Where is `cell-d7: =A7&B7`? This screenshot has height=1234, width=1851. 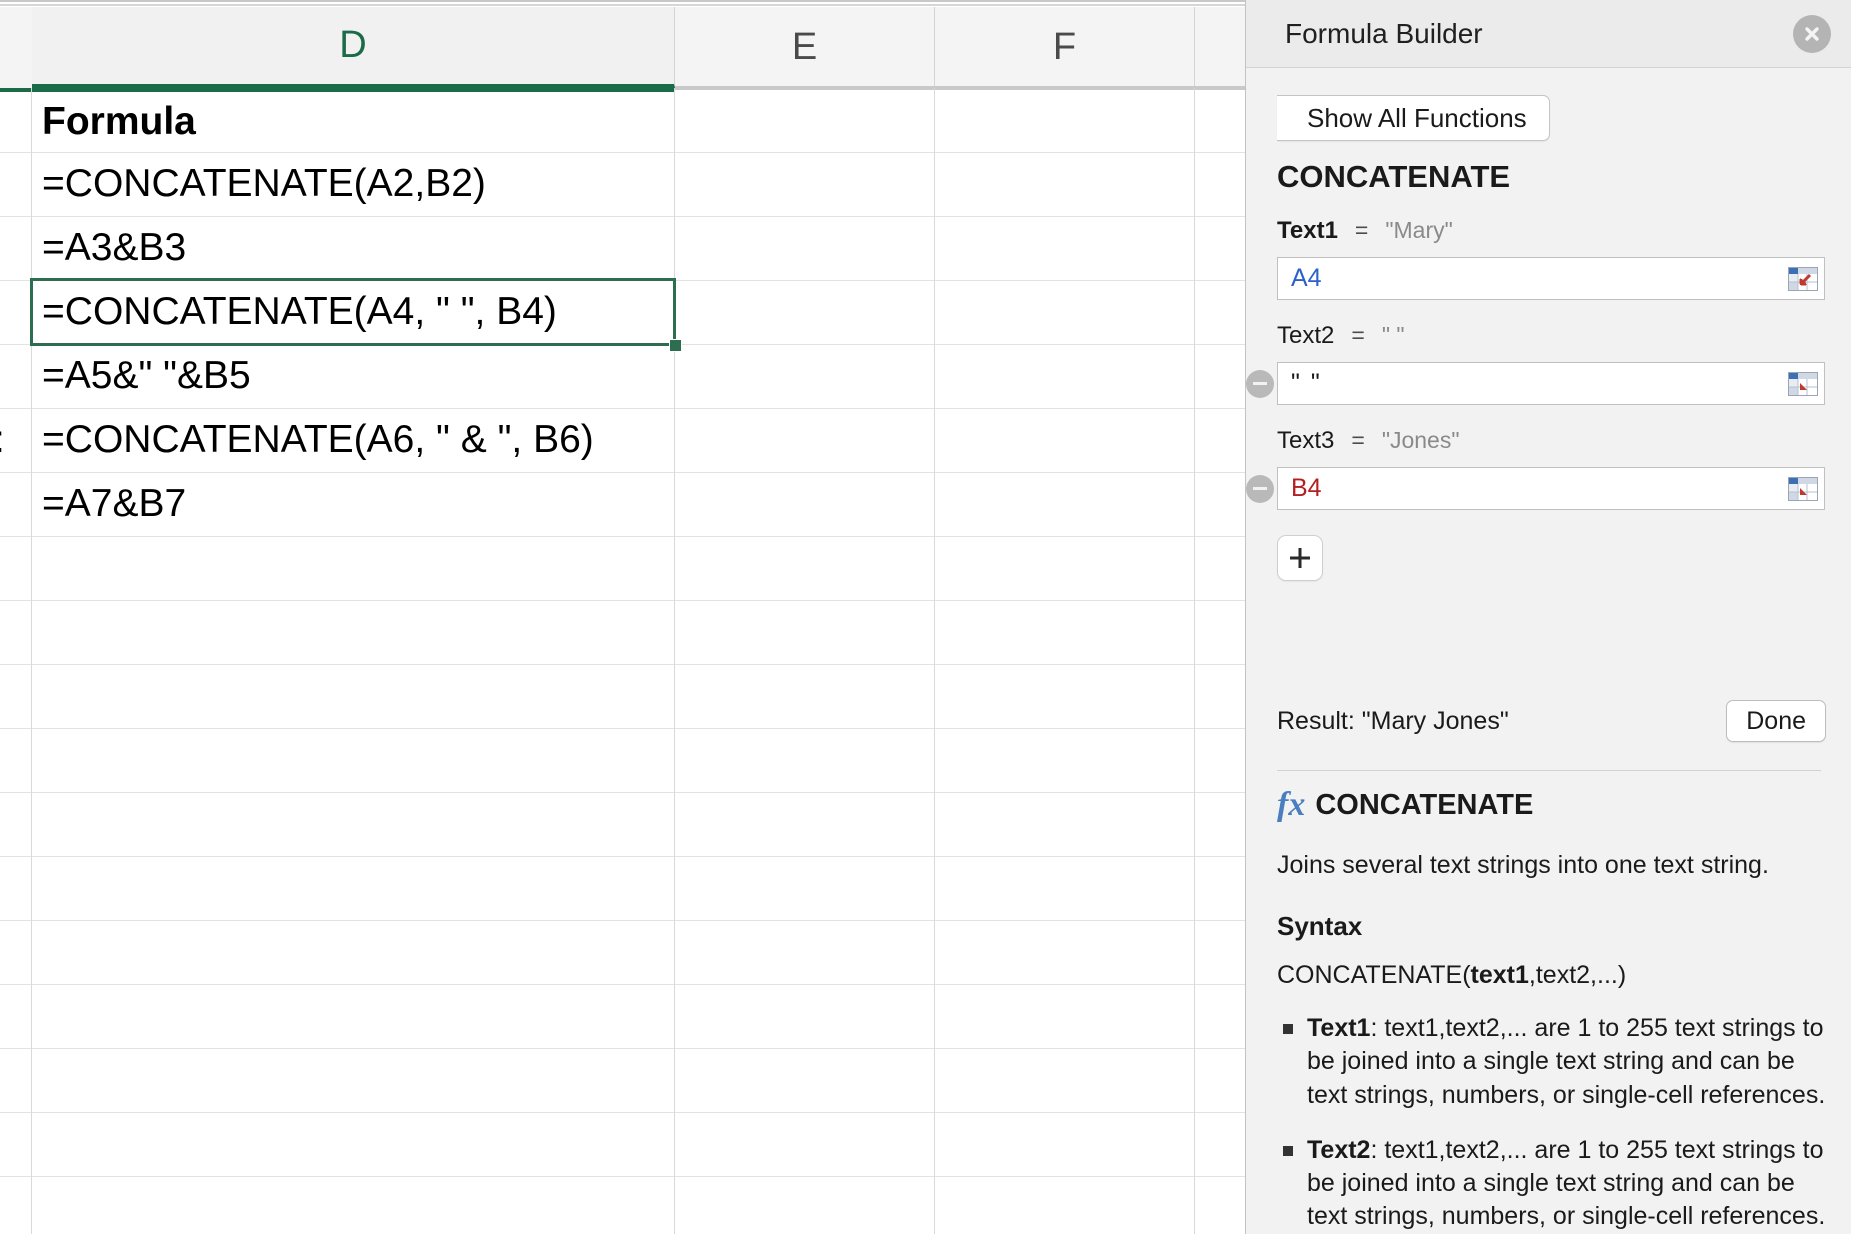 cell-d7: =A7&B7 is located at coordinates (353, 504).